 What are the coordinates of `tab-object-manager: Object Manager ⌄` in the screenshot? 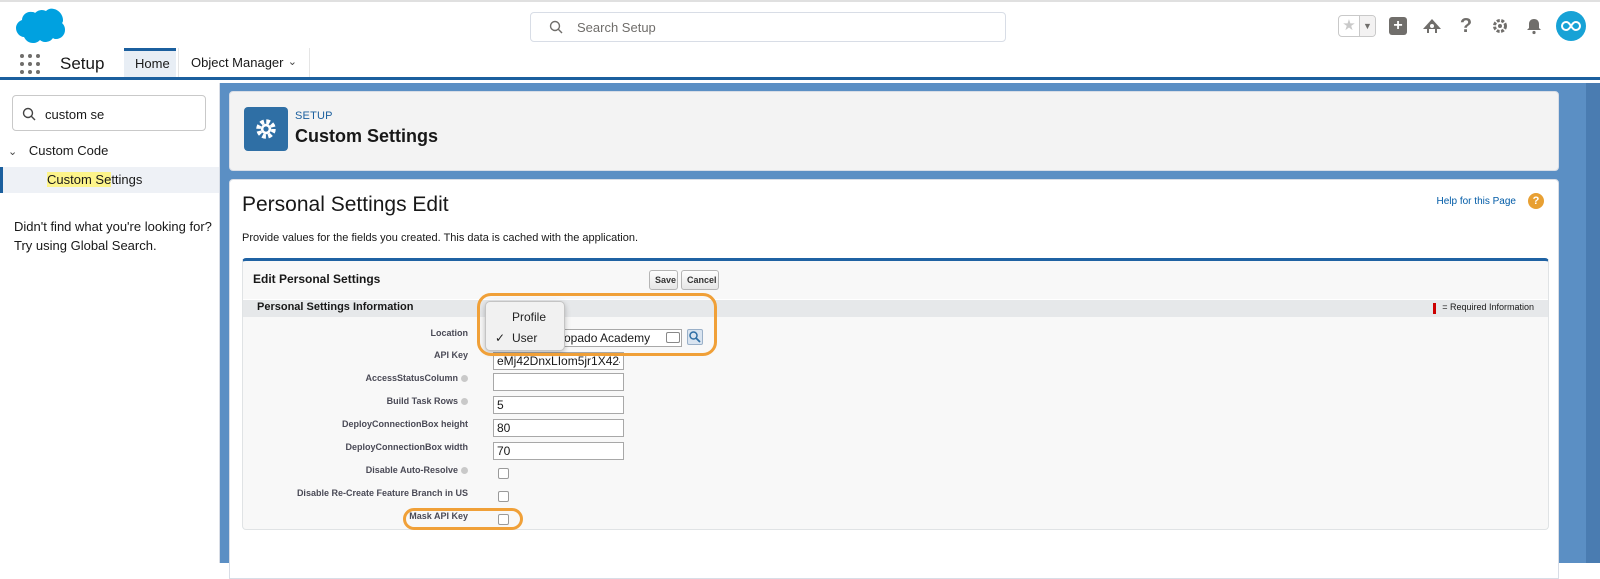 It's located at (244, 62).